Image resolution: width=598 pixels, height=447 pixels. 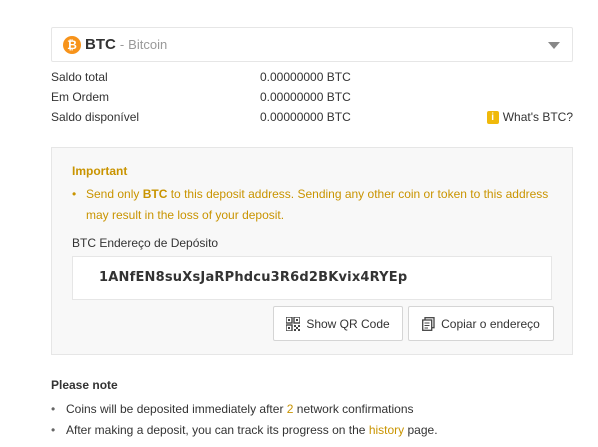 I want to click on please-note-title: Please note, so click(x=84, y=385).